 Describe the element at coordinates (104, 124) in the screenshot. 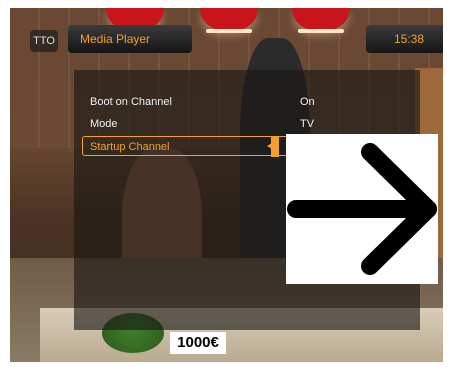

I see `setting-label: Mode` at that location.